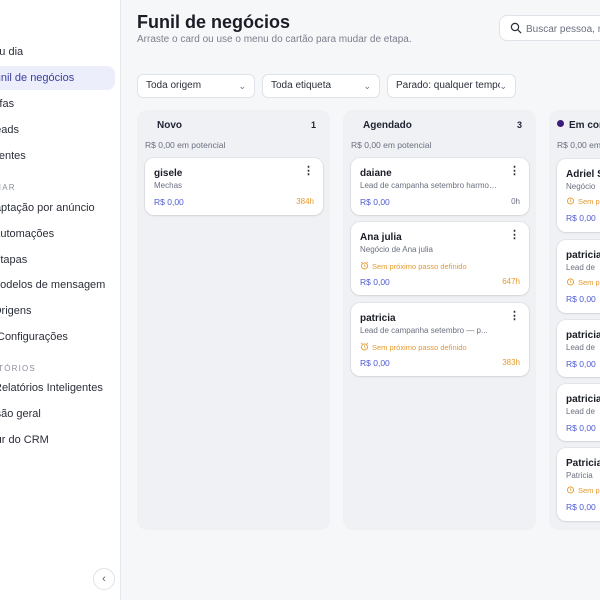  Describe the element at coordinates (24, 440) in the screenshot. I see `sidebar-item-label: Tour do CRM` at that location.